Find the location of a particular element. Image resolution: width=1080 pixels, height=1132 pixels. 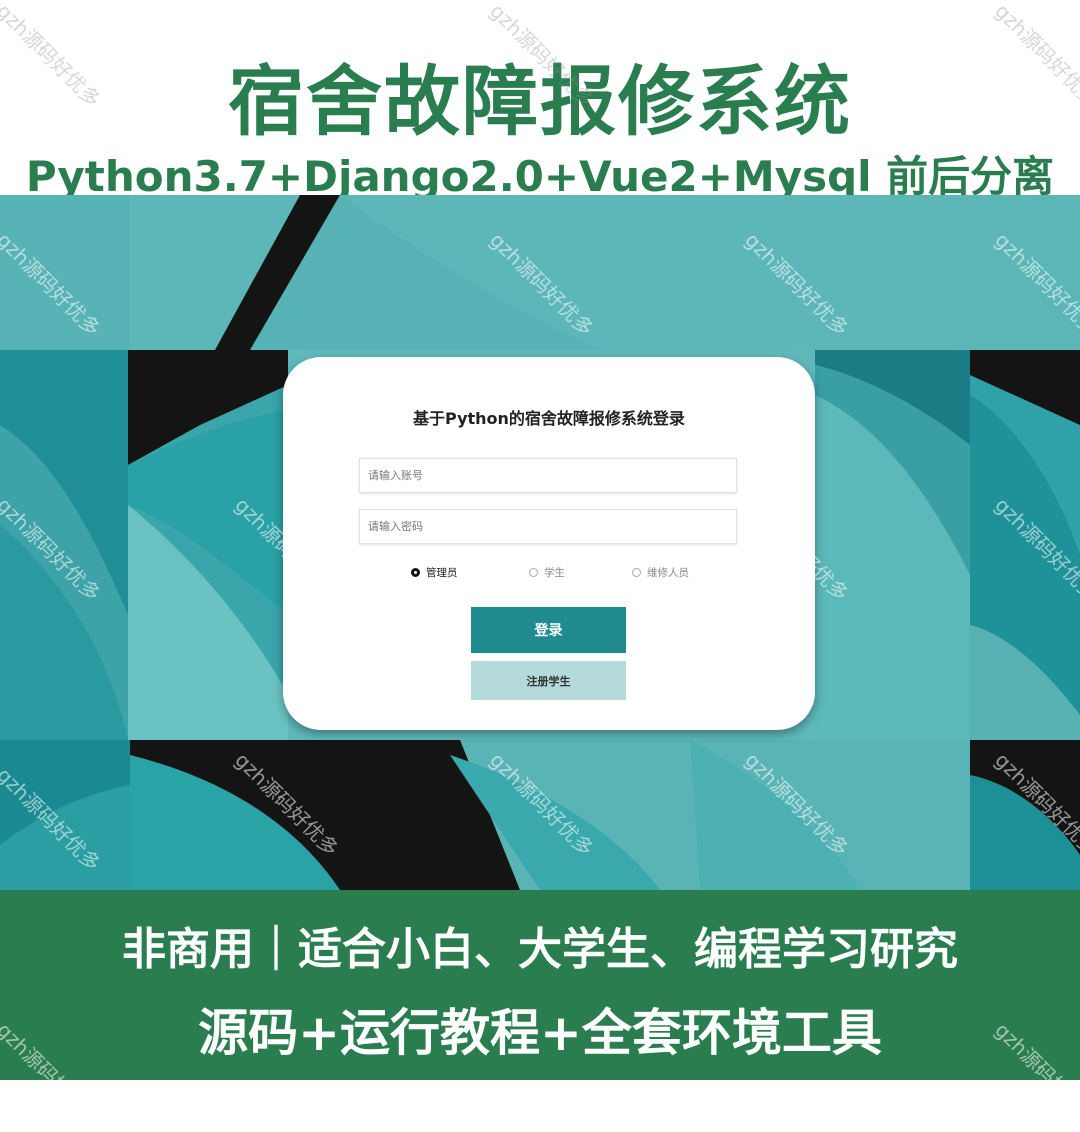

role-label-admin: 管理员 is located at coordinates (442, 573).